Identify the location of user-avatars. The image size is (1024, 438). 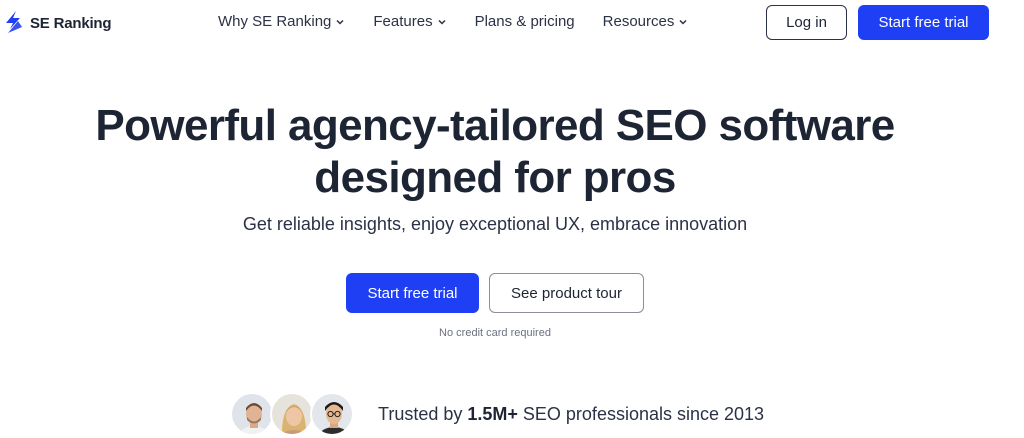
(292, 414).